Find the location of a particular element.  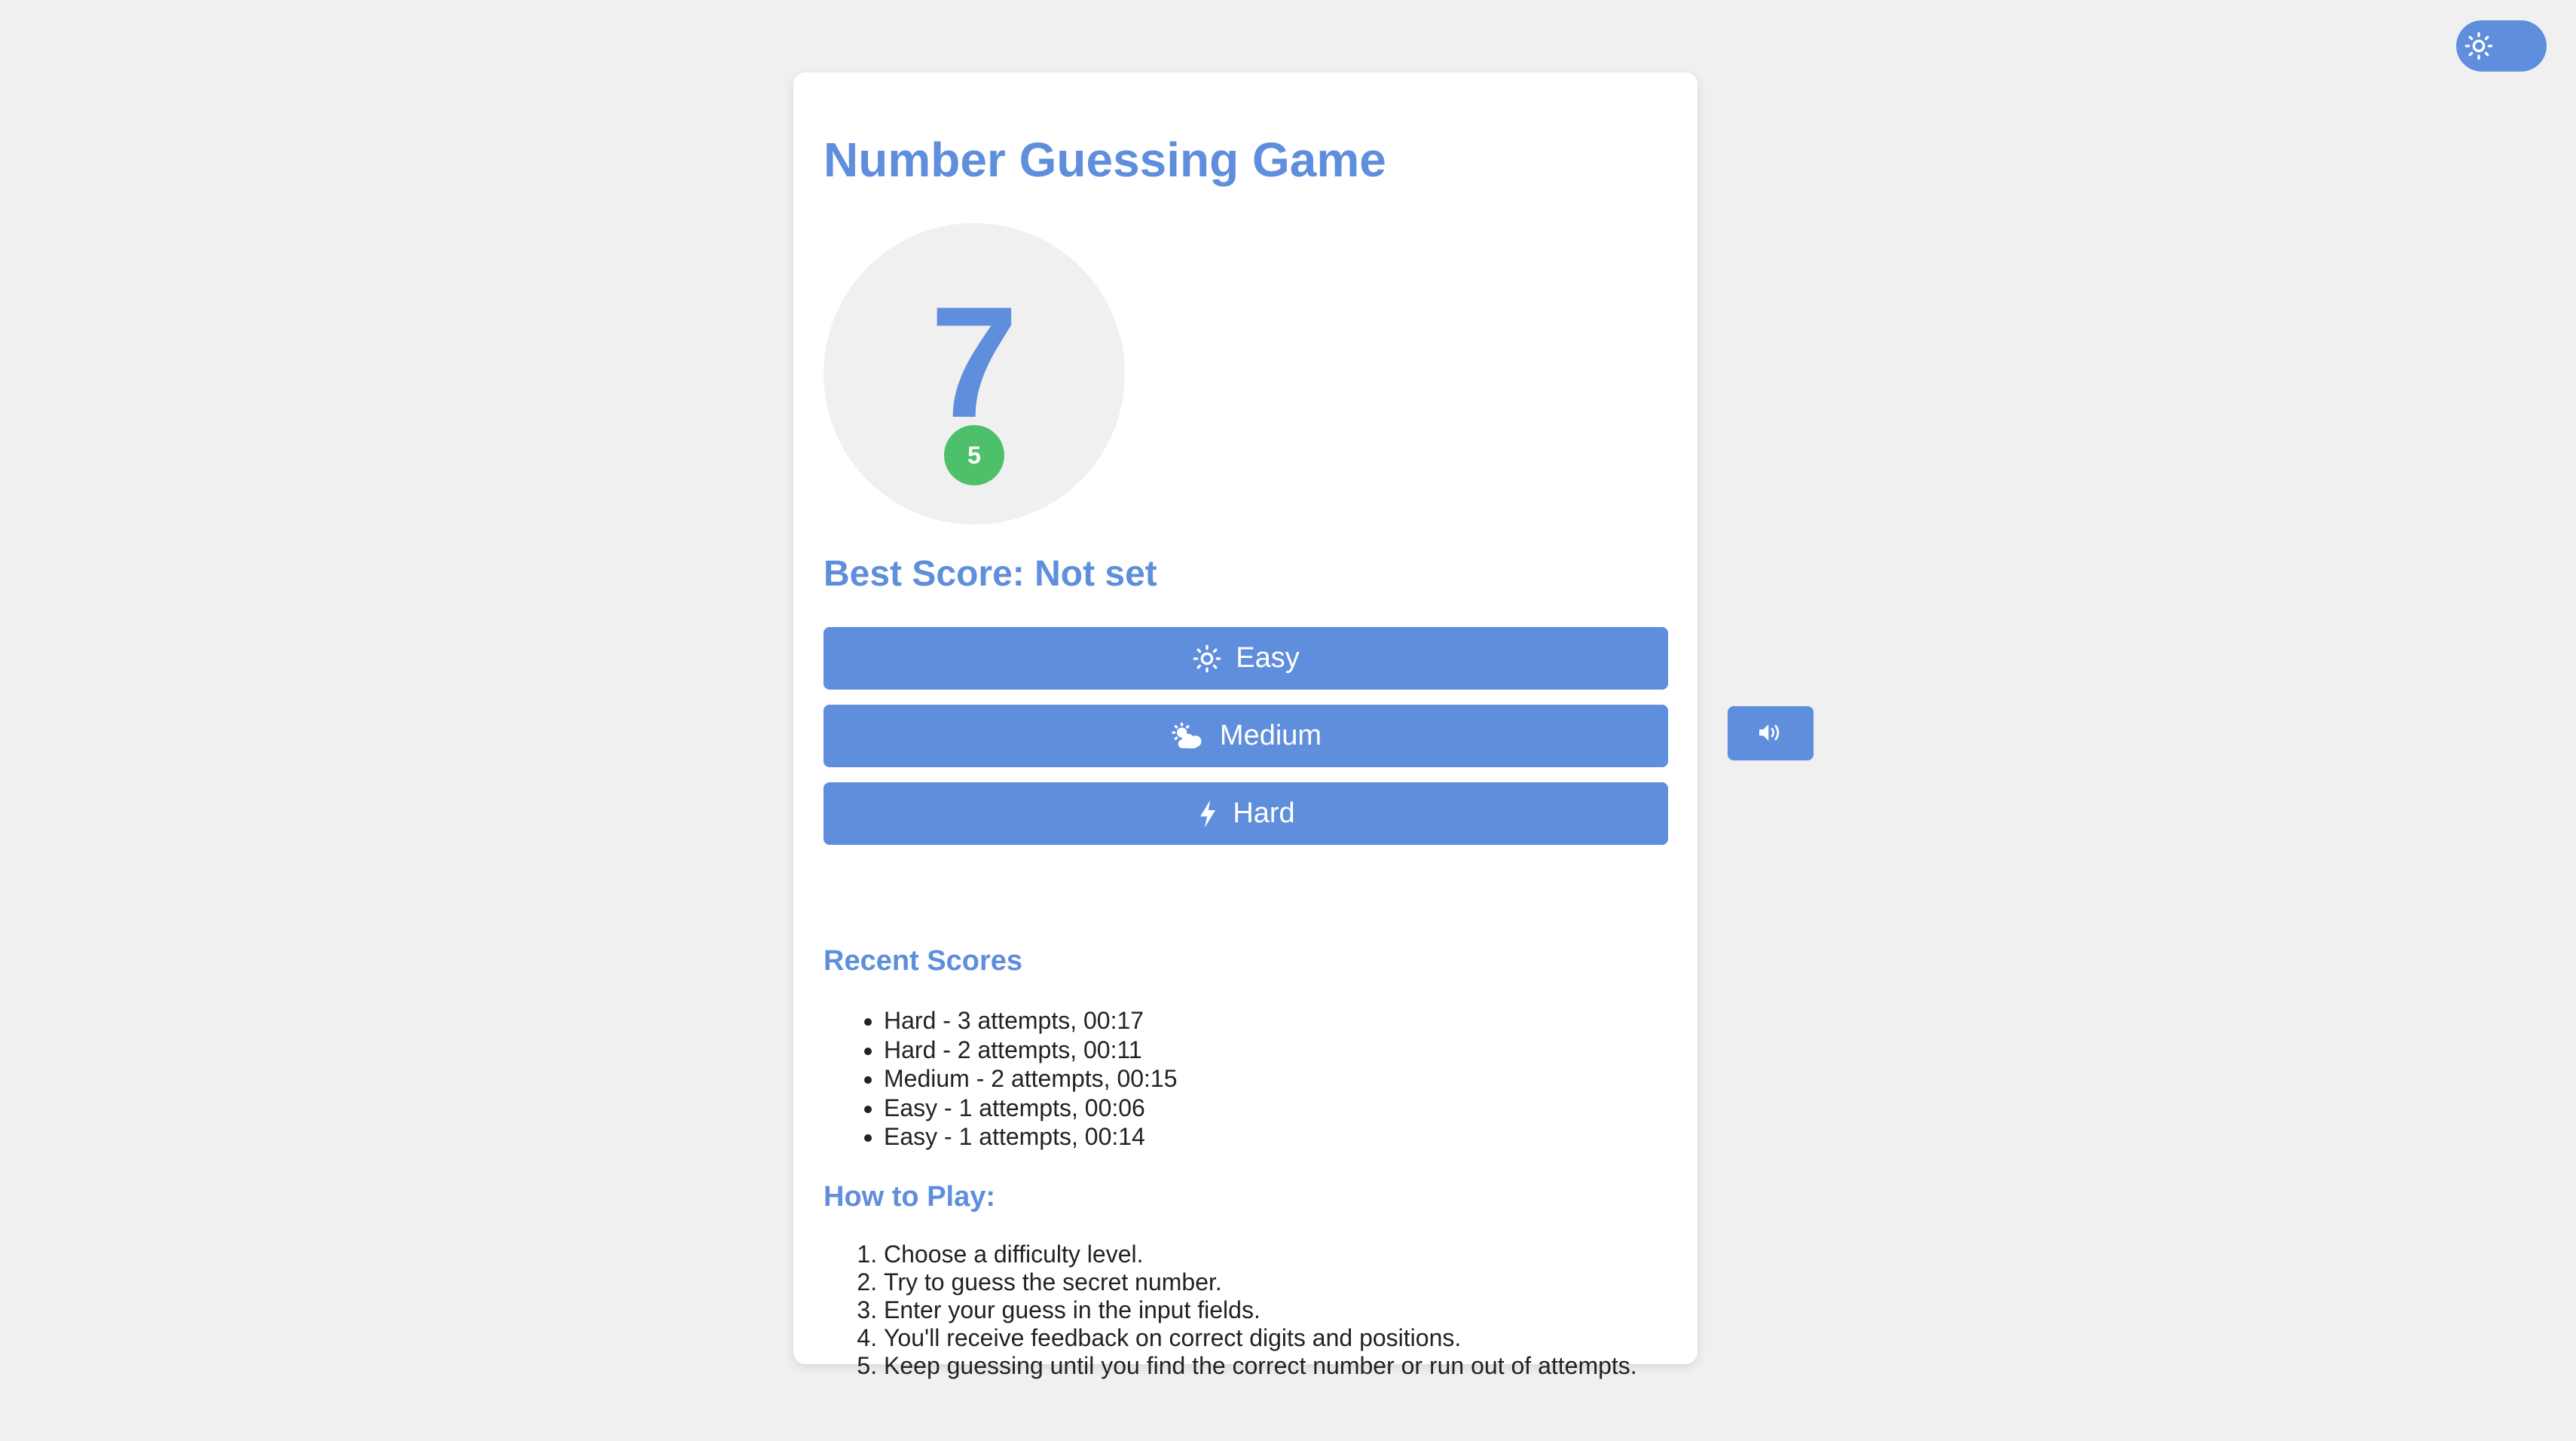

easy-button: Easy is located at coordinates (1246, 658).